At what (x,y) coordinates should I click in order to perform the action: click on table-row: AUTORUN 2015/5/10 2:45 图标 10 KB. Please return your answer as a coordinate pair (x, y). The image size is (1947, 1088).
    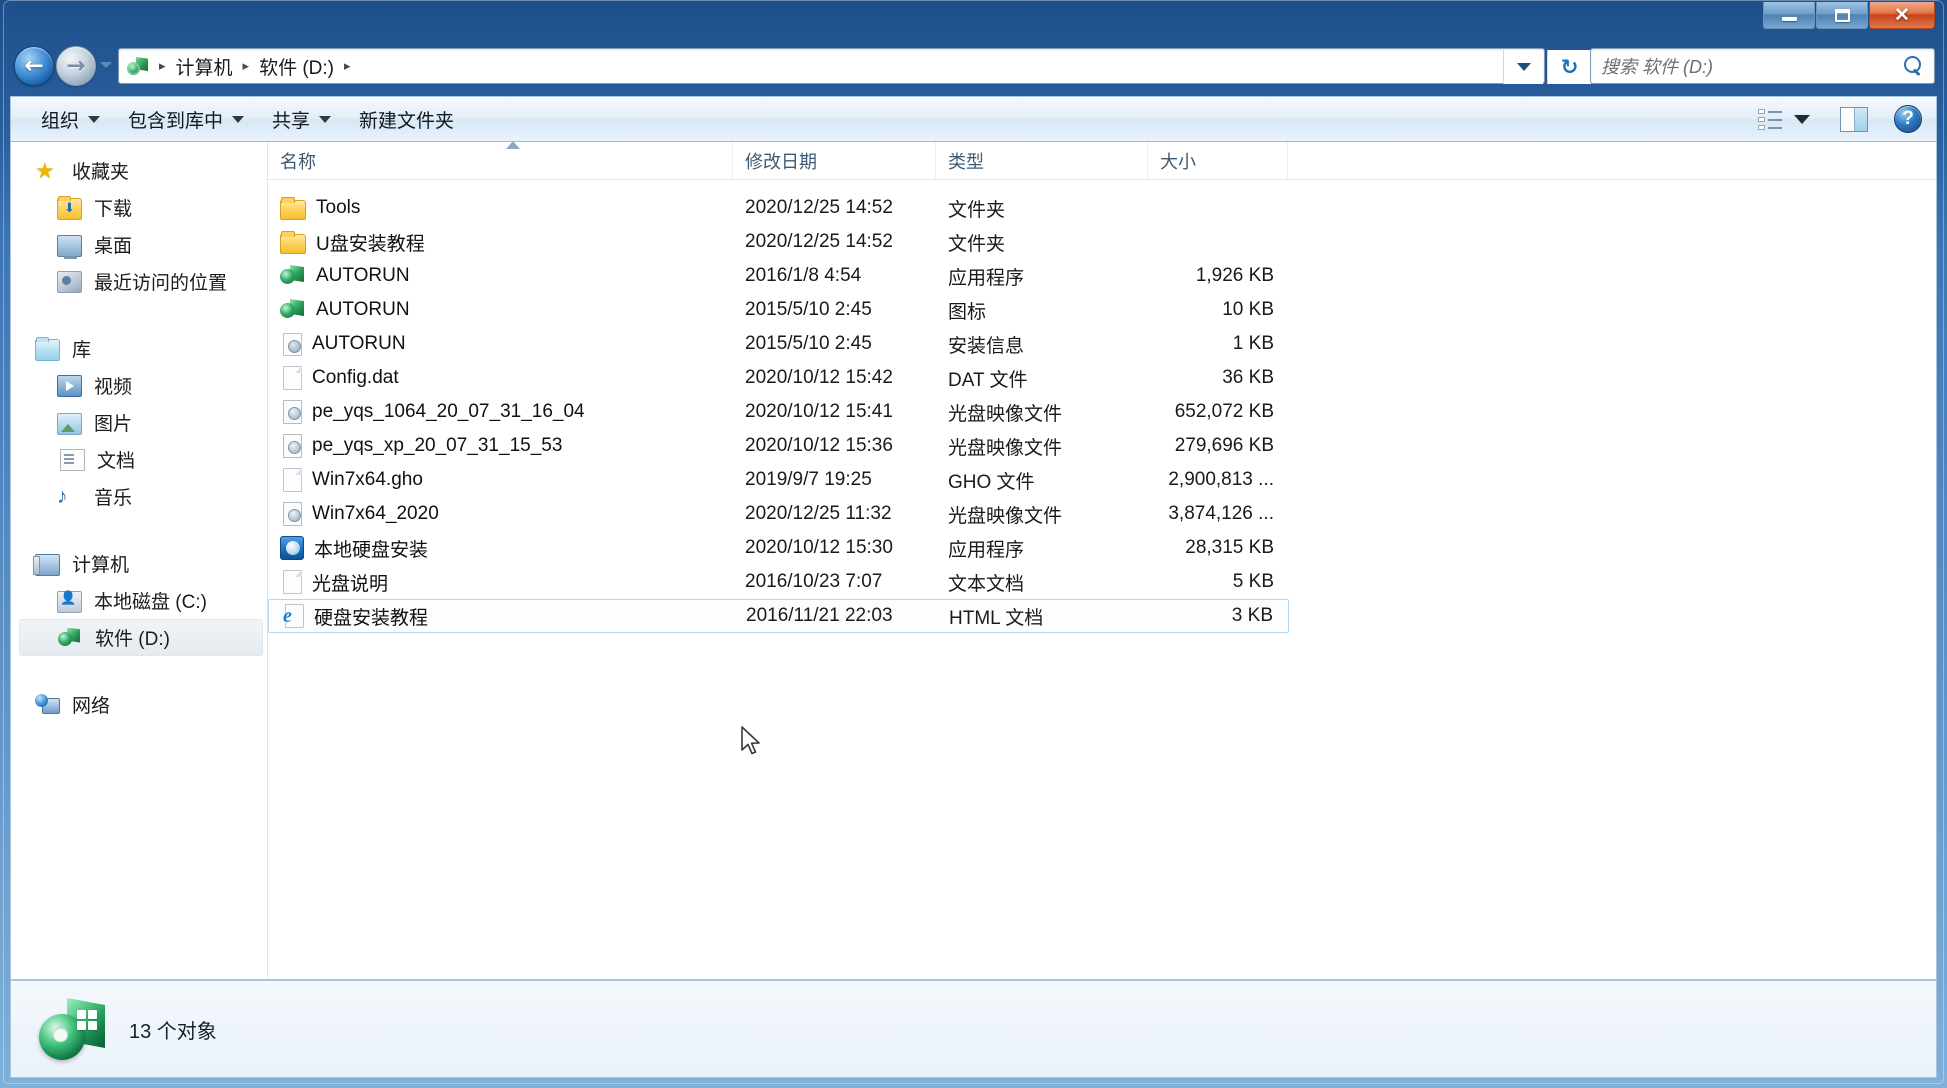
    Looking at the image, I should click on (1102, 310).